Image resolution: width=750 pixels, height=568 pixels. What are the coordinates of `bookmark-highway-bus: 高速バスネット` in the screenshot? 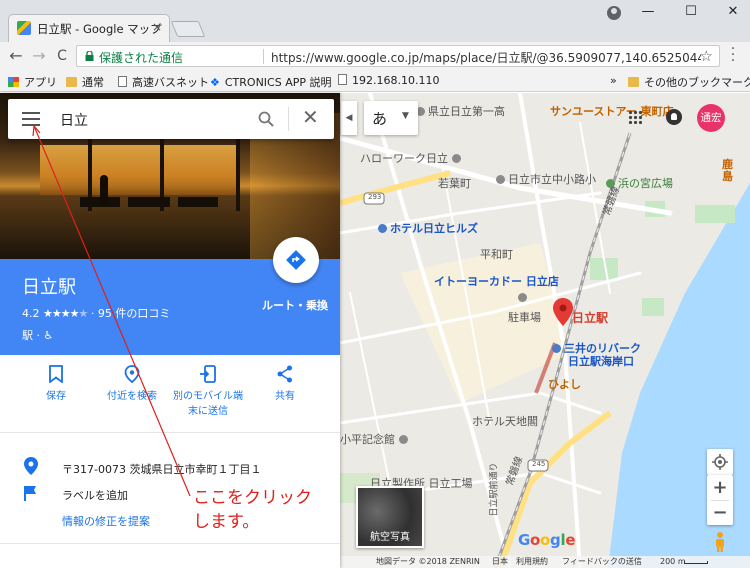 It's located at (163, 82).